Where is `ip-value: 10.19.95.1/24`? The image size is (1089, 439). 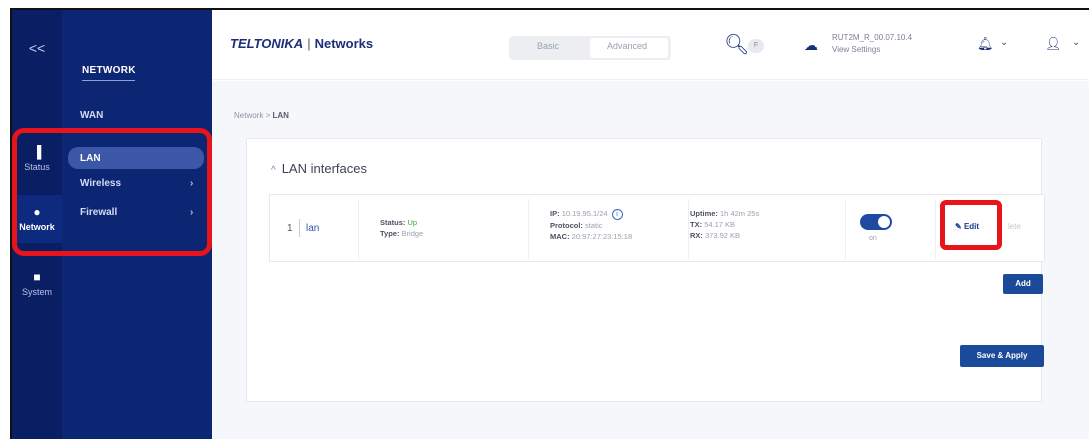
ip-value: 10.19.95.1/24 is located at coordinates (584, 213).